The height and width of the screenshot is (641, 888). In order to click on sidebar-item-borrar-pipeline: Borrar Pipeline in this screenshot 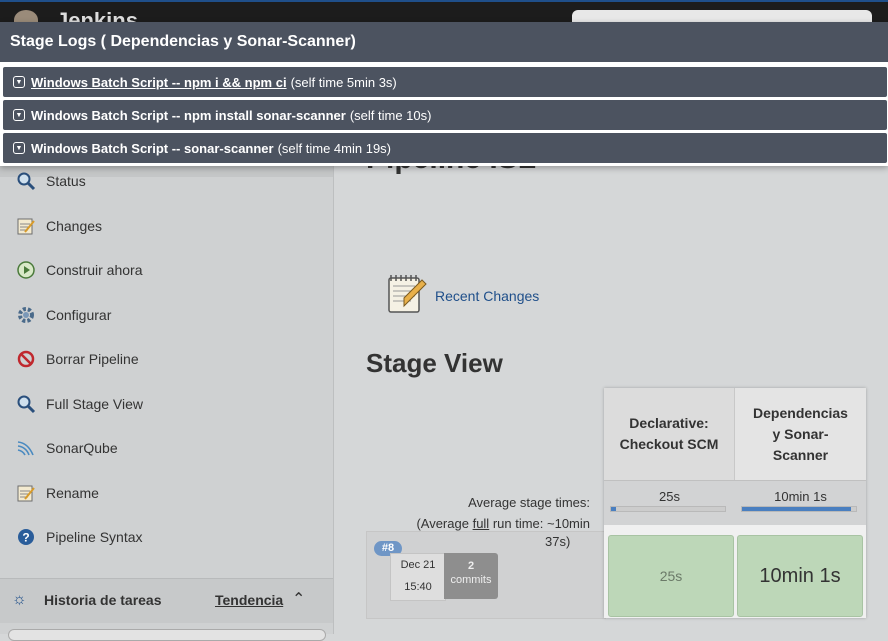, I will do `click(76, 359)`.